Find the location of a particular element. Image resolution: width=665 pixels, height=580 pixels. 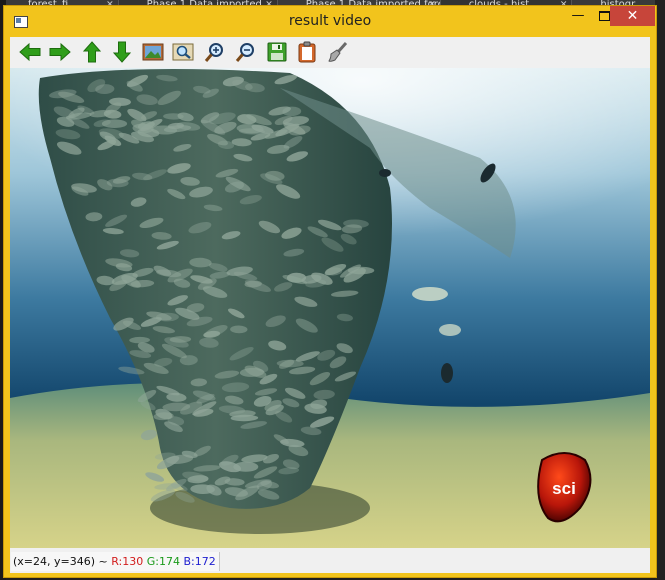

zoom-in-icon is located at coordinates (215, 52).